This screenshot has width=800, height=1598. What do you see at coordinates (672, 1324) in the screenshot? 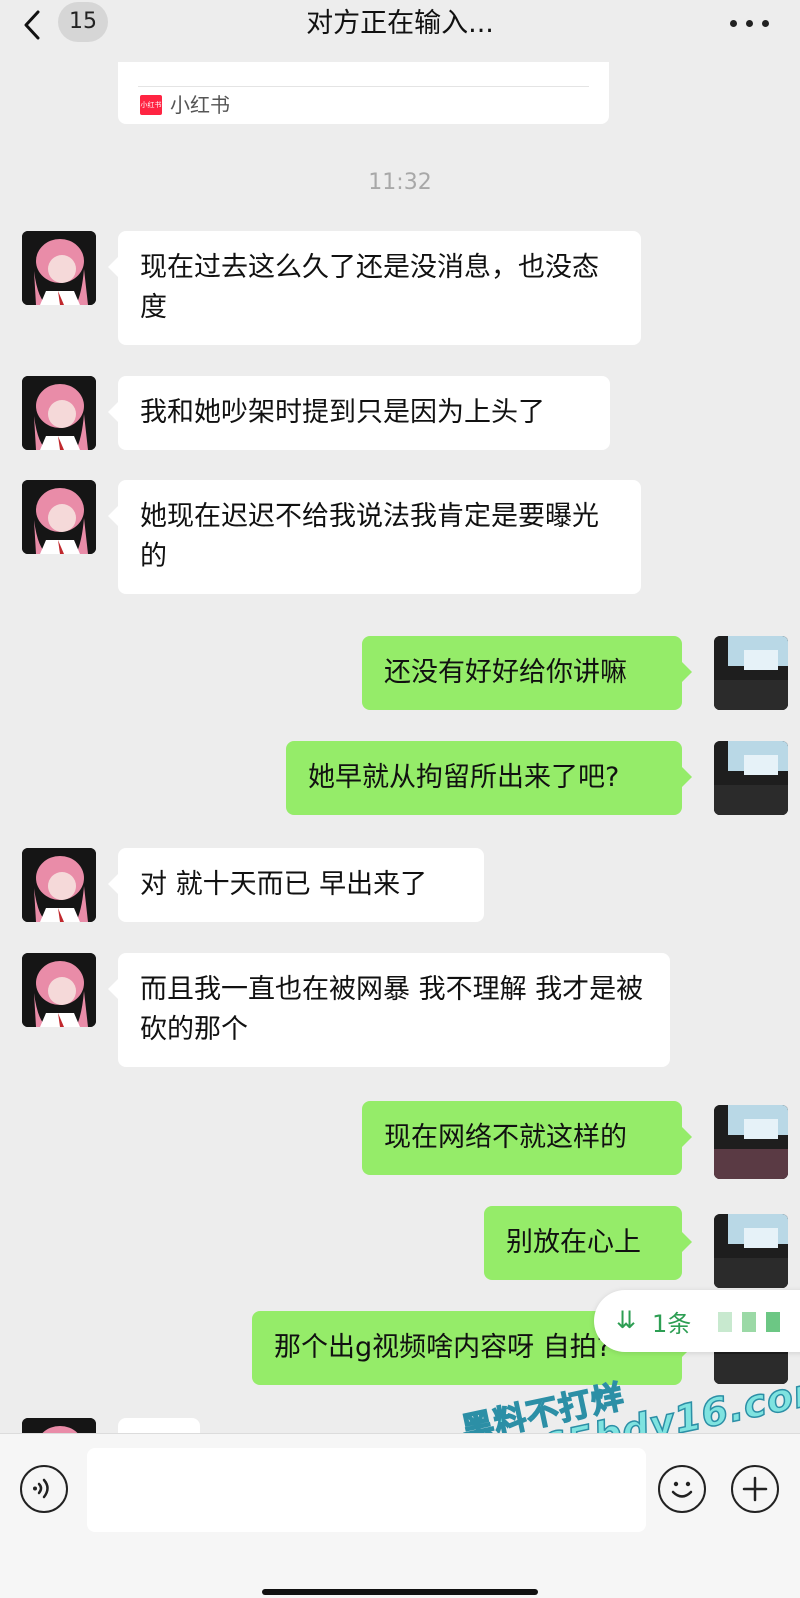
I see `new-message-count: 1条` at bounding box center [672, 1324].